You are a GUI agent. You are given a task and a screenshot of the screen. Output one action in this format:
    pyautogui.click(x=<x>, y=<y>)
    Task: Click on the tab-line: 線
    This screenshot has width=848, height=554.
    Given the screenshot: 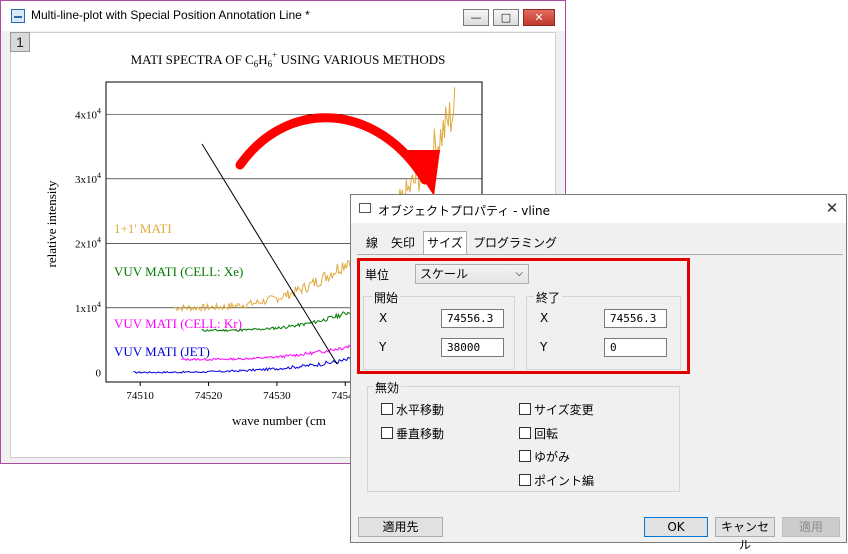 What is the action you would take?
    pyautogui.click(x=372, y=243)
    